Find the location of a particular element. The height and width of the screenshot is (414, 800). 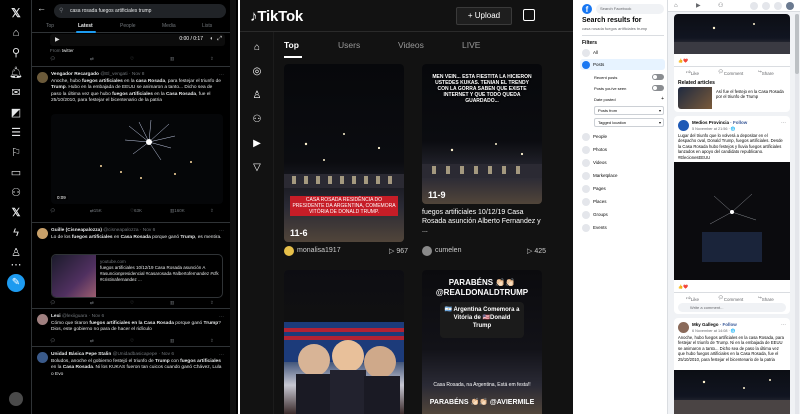

profile-icon: ▽ is located at coordinates (257, 168).